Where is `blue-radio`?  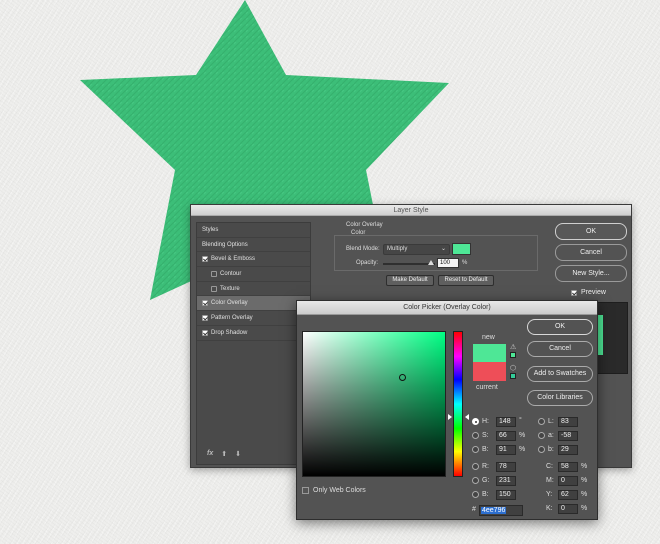 blue-radio is located at coordinates (475, 494).